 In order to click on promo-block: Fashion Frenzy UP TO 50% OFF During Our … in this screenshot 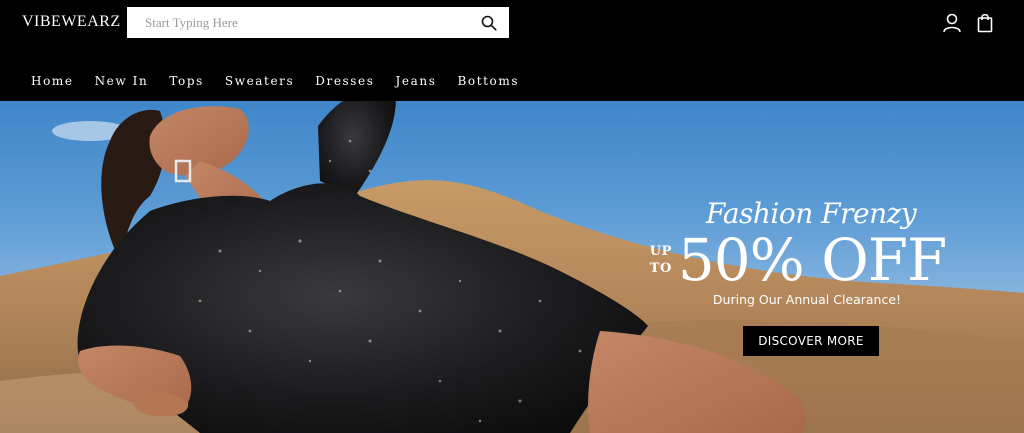, I will do `click(800, 276)`.